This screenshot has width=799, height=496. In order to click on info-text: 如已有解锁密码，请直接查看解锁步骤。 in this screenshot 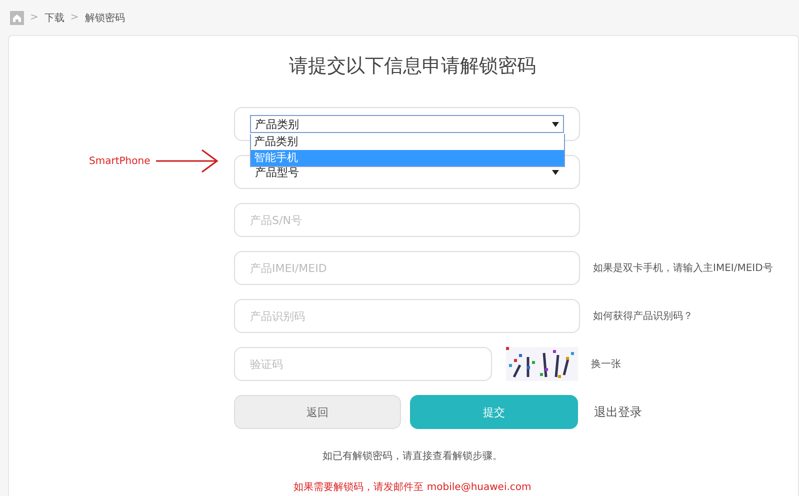, I will do `click(413, 456)`.